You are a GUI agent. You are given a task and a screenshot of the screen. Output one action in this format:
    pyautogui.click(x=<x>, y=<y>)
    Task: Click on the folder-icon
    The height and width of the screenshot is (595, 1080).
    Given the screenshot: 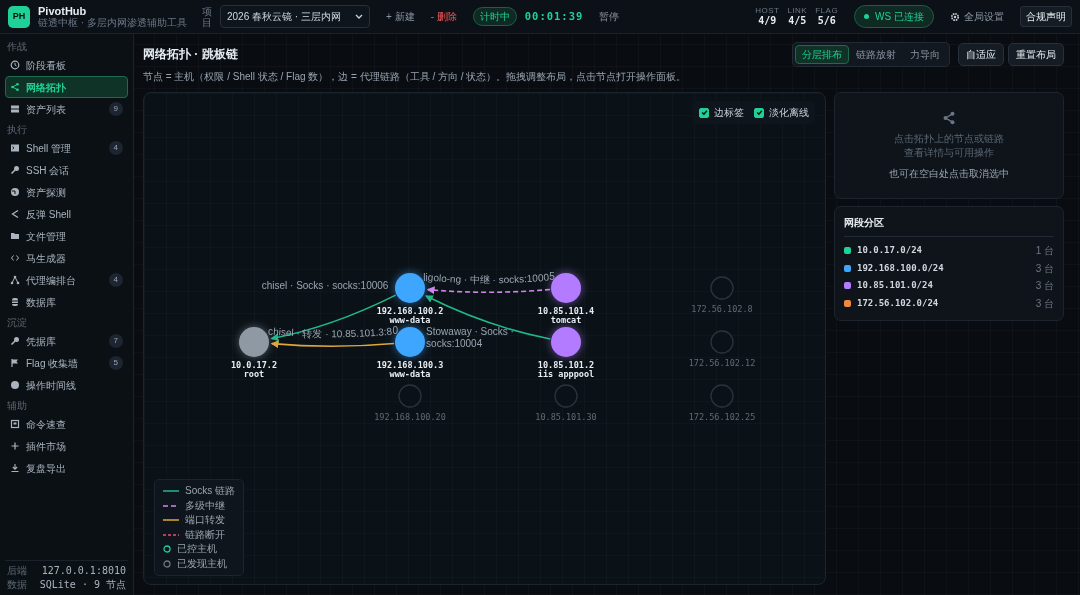 What is the action you would take?
    pyautogui.click(x=15, y=236)
    